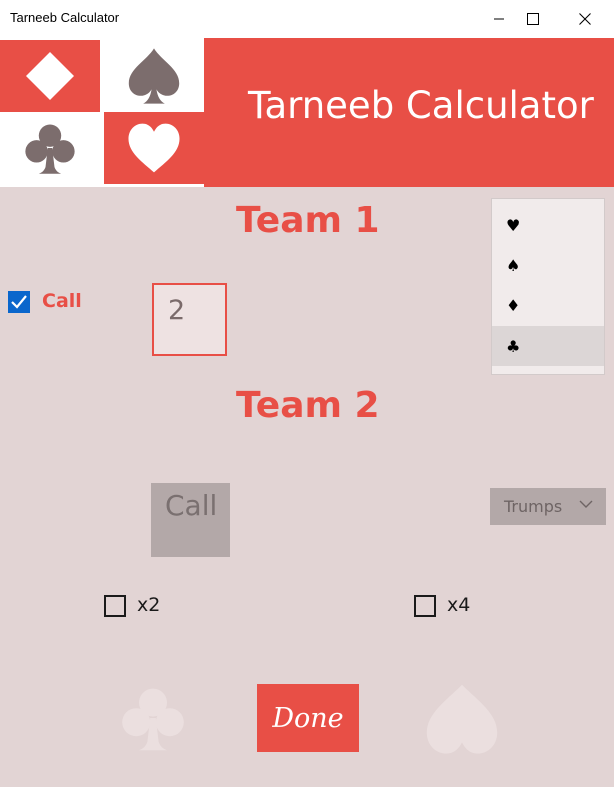  What do you see at coordinates (533, 506) in the screenshot?
I see `trumps-dropdown-label: Trumps` at bounding box center [533, 506].